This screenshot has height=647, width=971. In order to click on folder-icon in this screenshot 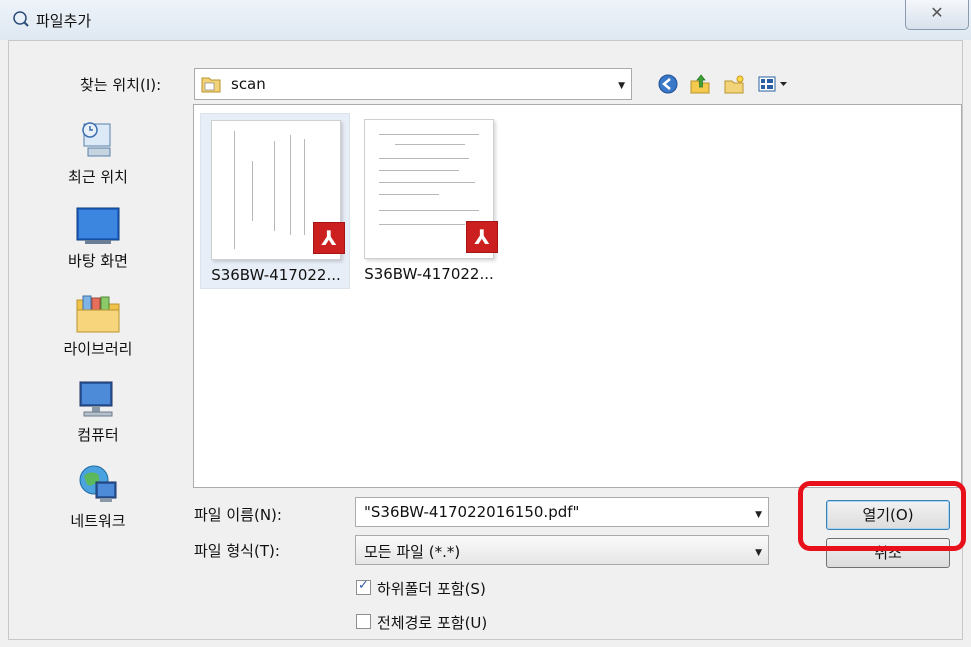, I will do `click(211, 85)`.